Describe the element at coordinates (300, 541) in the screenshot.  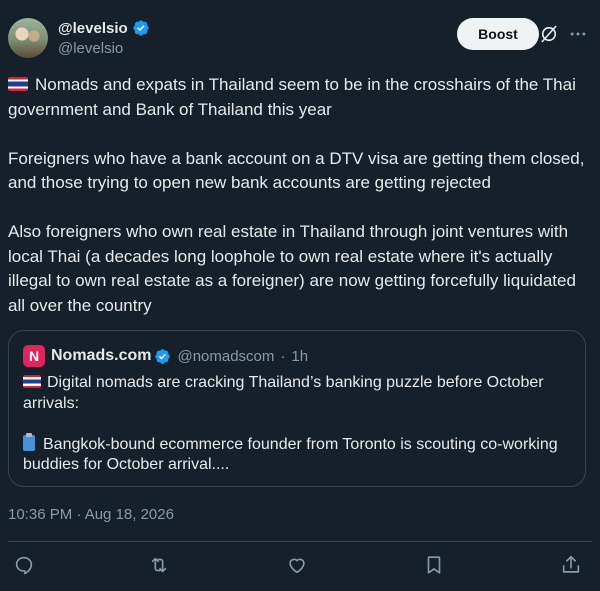
I see `divider` at that location.